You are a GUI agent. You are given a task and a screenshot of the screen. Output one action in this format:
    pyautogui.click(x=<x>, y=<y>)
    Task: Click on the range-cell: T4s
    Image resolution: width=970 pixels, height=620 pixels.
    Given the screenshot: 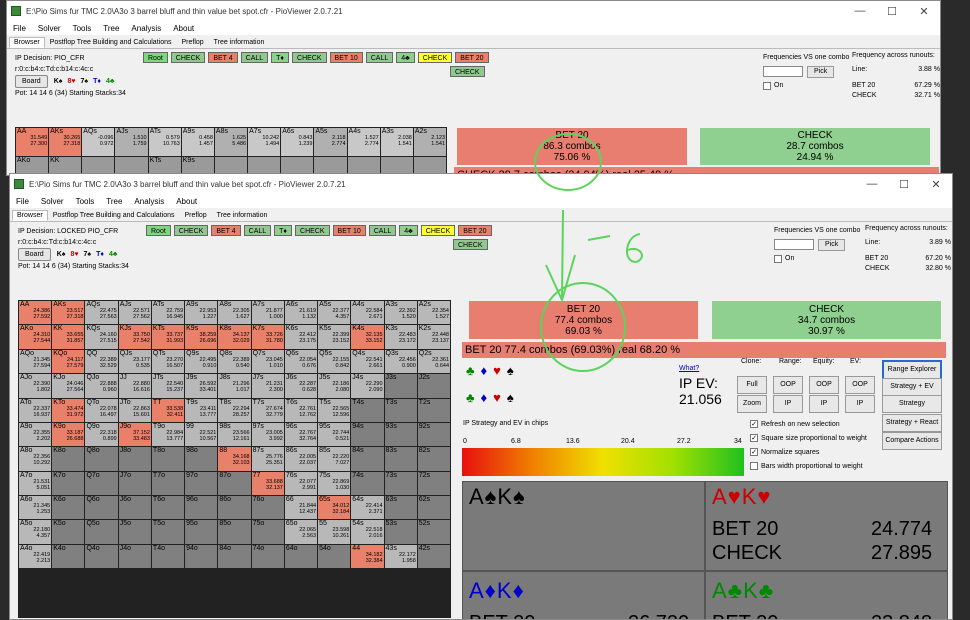 What is the action you would take?
    pyautogui.click(x=367, y=410)
    